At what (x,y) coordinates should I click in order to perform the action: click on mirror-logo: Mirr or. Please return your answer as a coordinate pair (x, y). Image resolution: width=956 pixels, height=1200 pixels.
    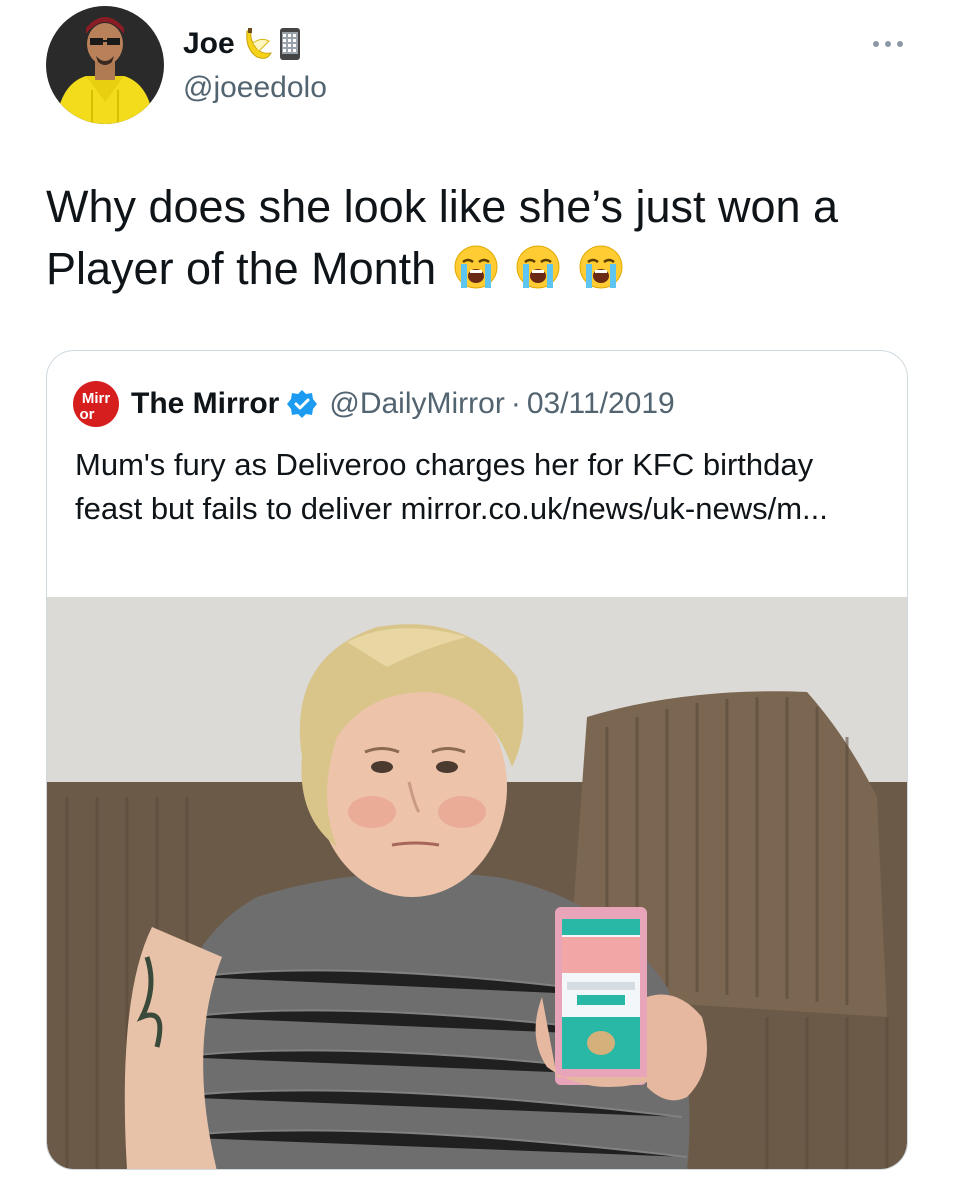
    Looking at the image, I should click on (96, 404).